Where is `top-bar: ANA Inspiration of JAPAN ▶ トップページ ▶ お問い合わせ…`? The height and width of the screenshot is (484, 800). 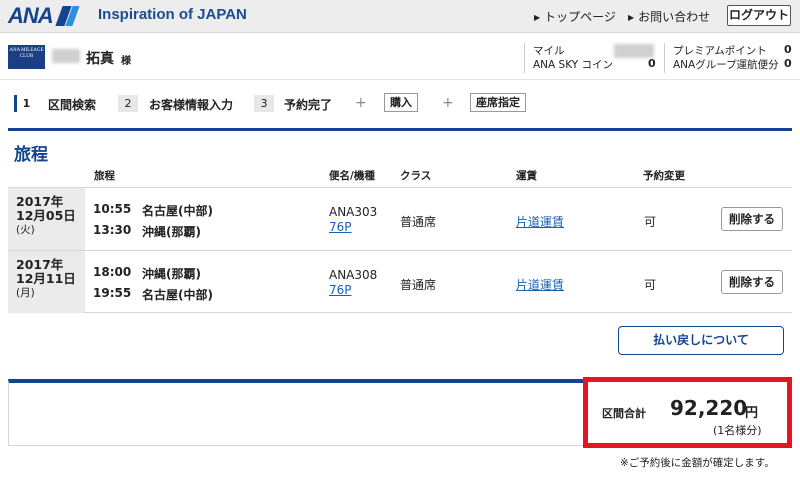
top-bar: ANA Inspiration of JAPAN ▶ トップページ ▶ お問い合わせ… is located at coordinates (400, 16).